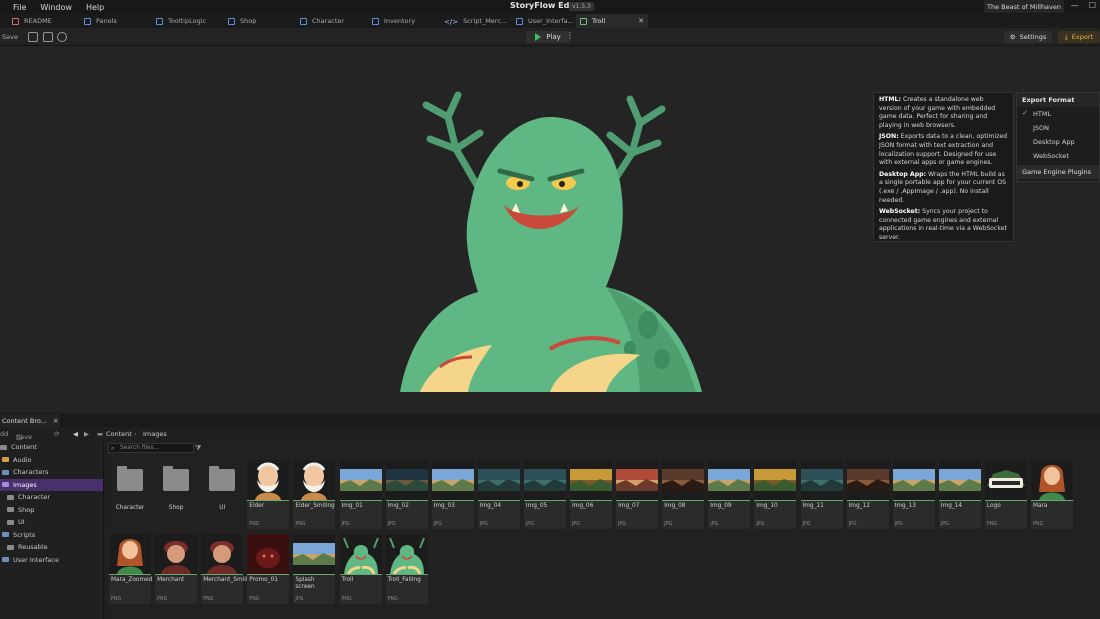  What do you see at coordinates (452, 494) in the screenshot?
I see `asset-tile: Img_03 JPG` at bounding box center [452, 494].